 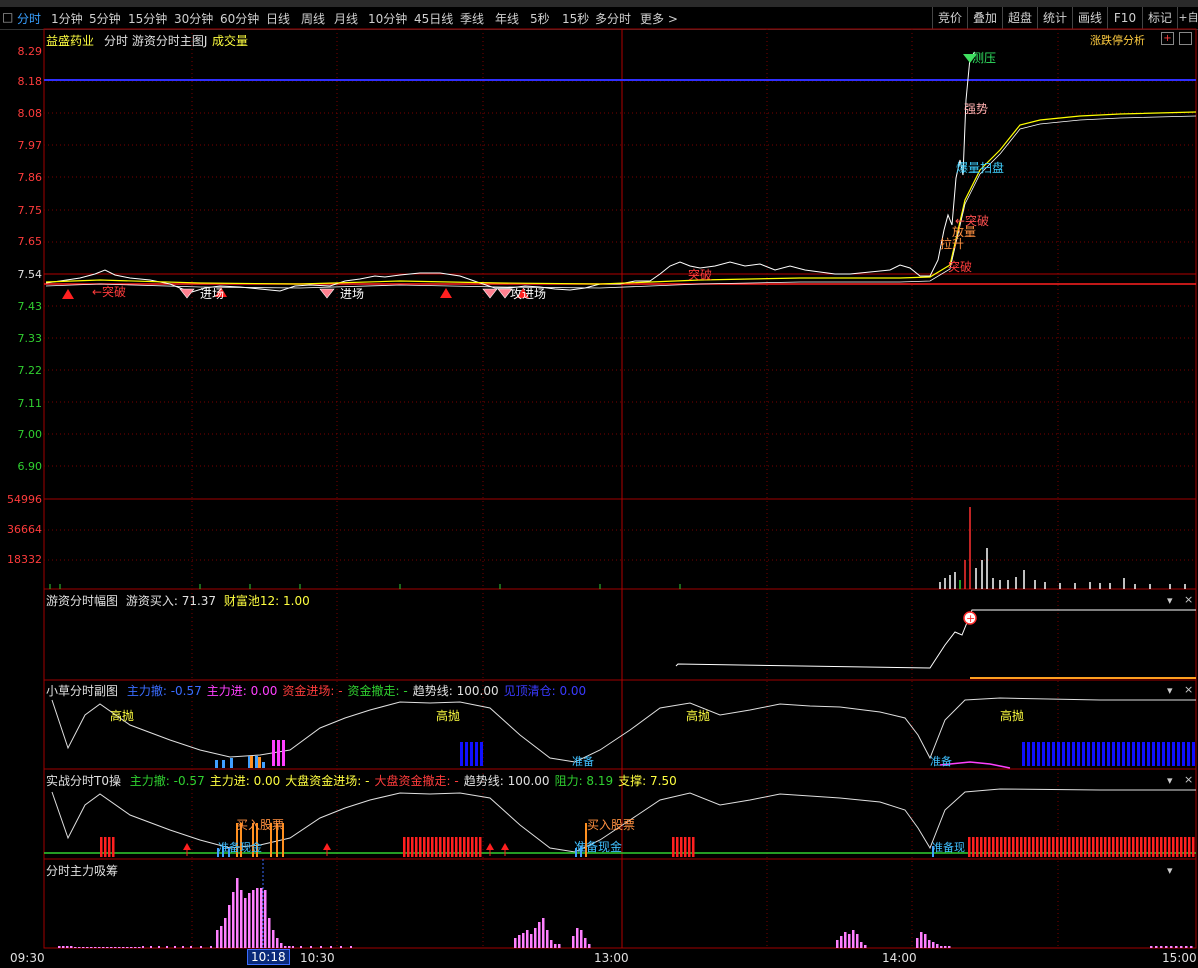 I want to click on price-label: 7.43, so click(x=30, y=306).